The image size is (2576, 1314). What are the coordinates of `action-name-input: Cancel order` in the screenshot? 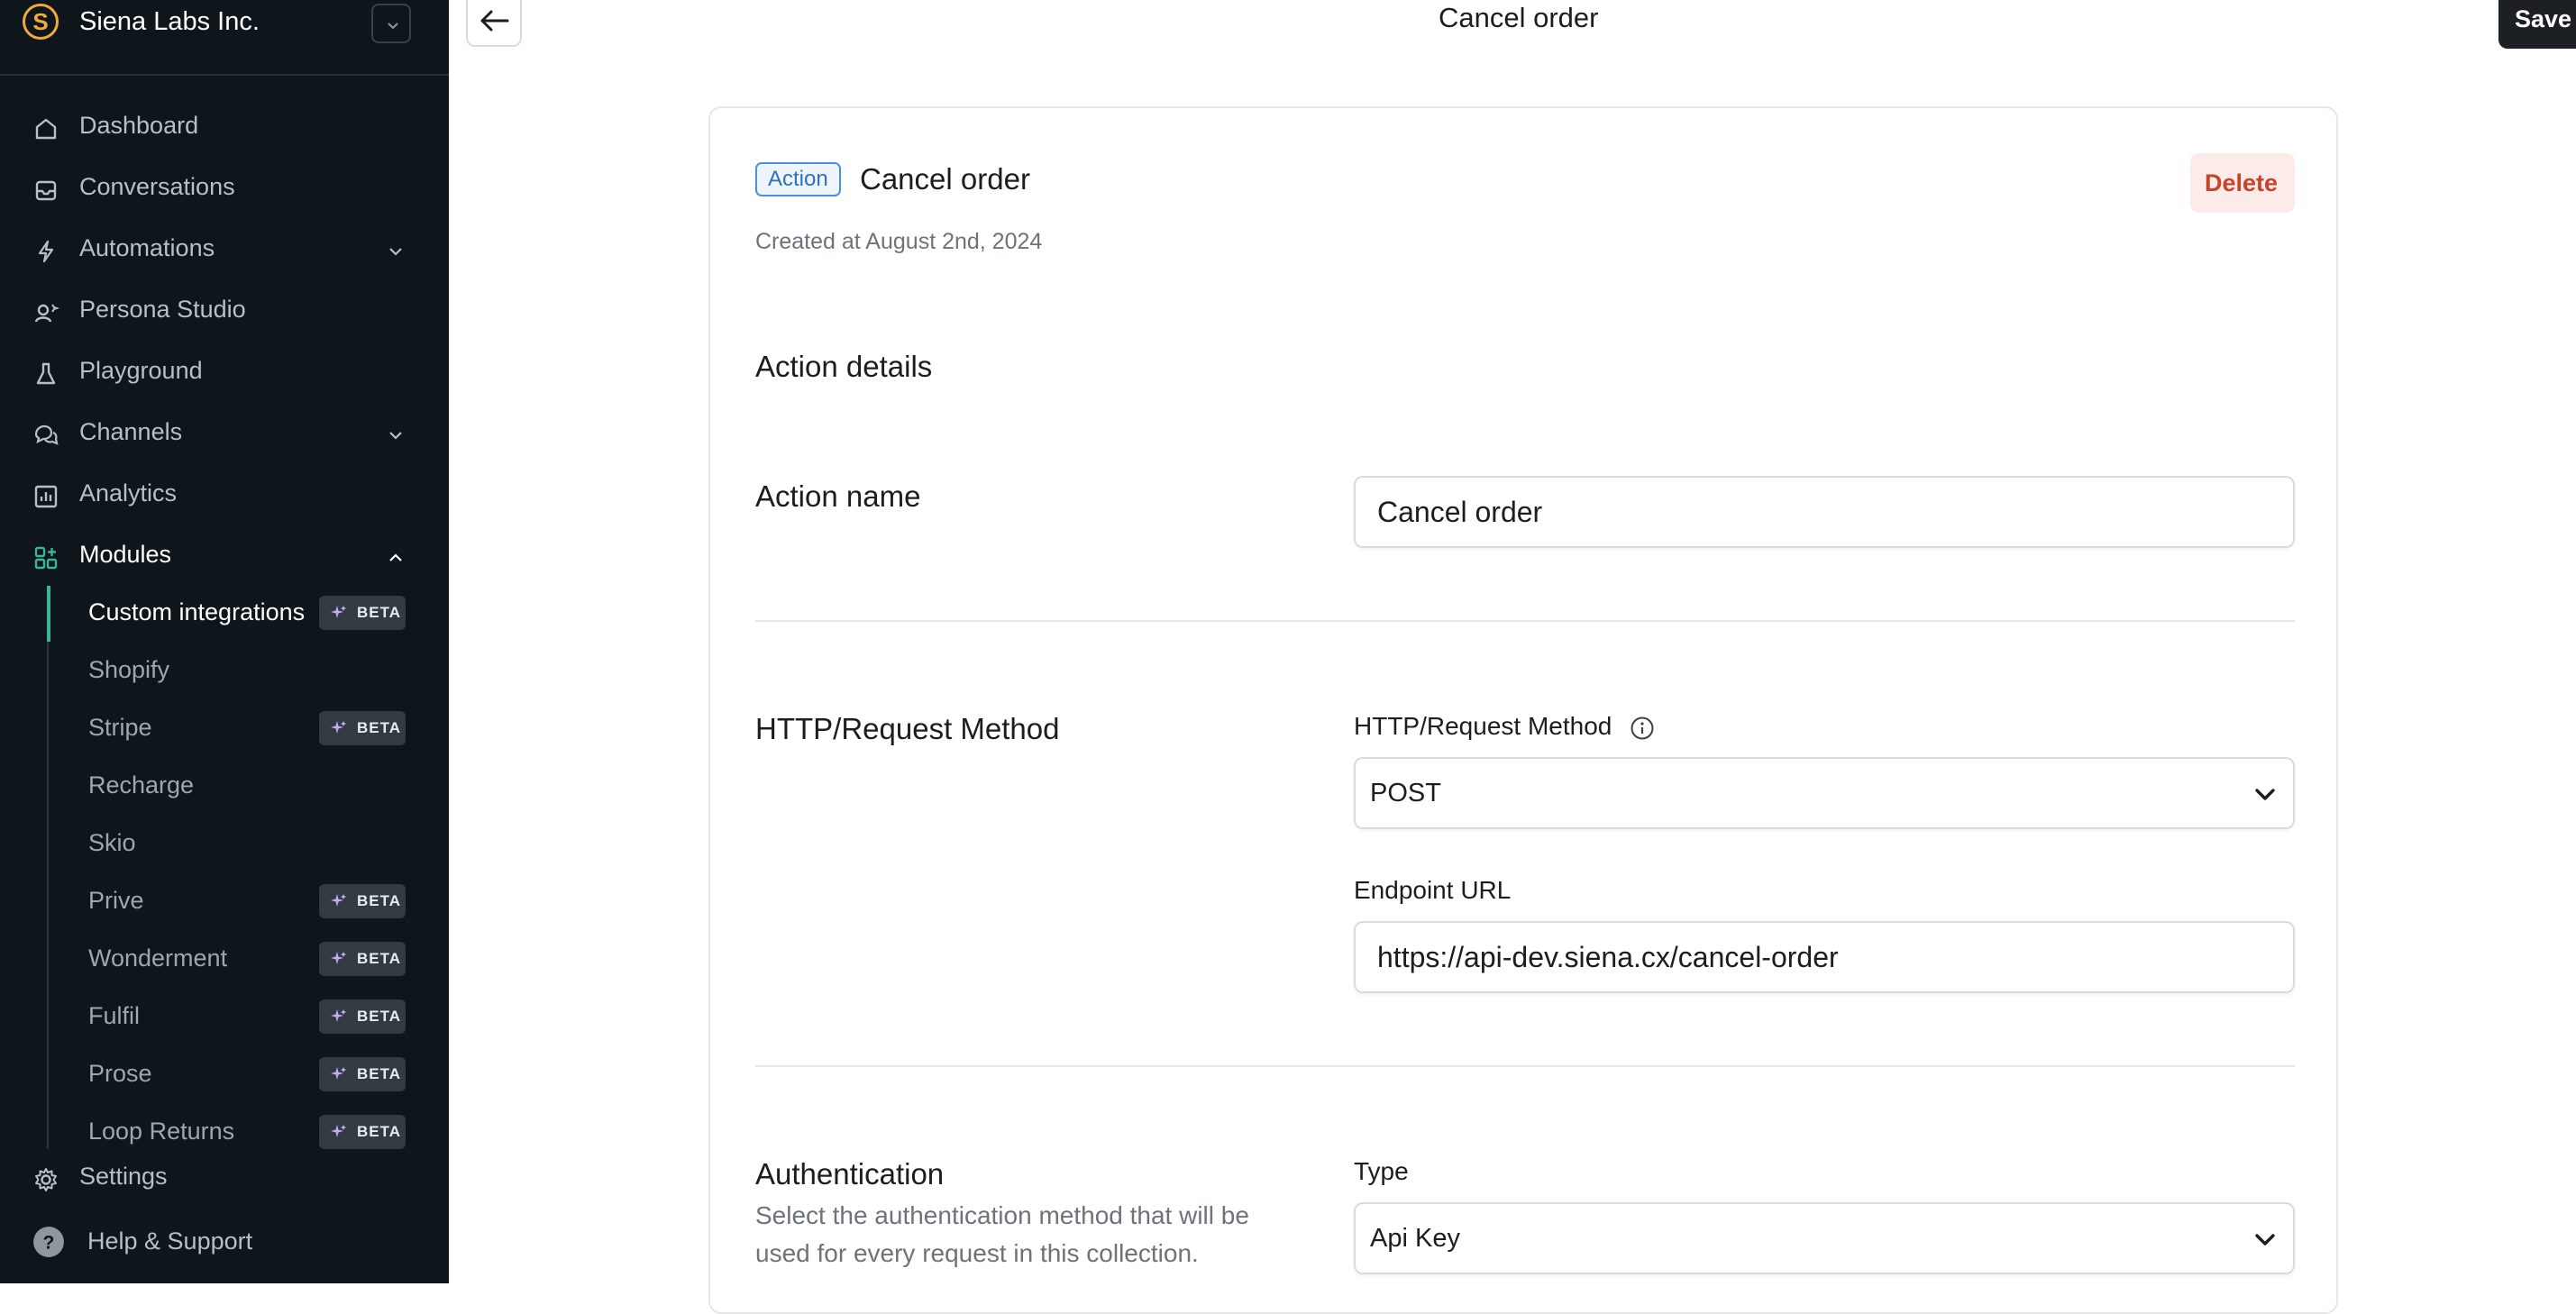 It's located at (1824, 512).